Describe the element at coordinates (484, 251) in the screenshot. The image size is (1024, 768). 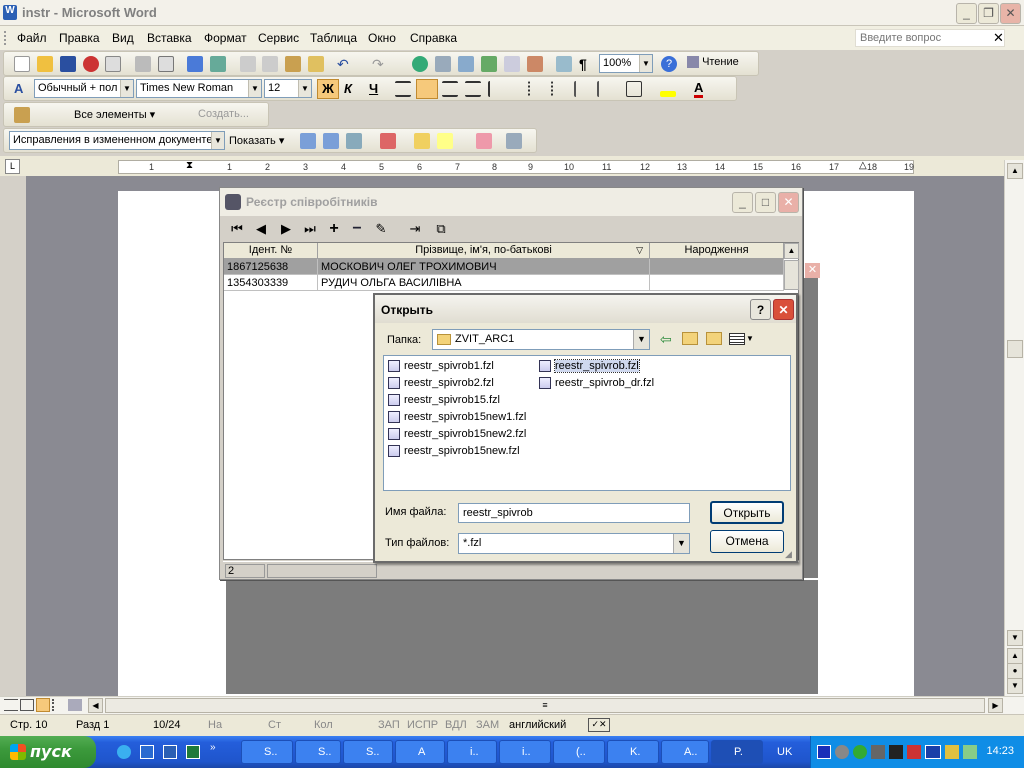
I see `column-header-name: Прізвище, ім'я, по-батькові ▽` at that location.